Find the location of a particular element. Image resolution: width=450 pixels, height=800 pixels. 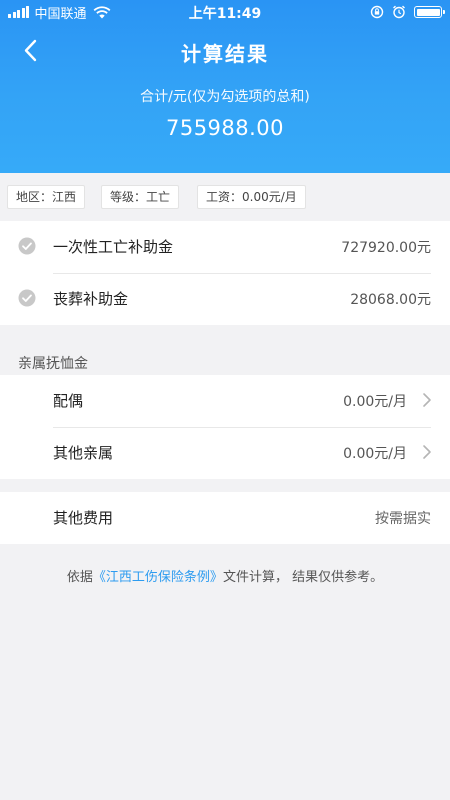

nav-bar: 计算结果 is located at coordinates (225, 50).